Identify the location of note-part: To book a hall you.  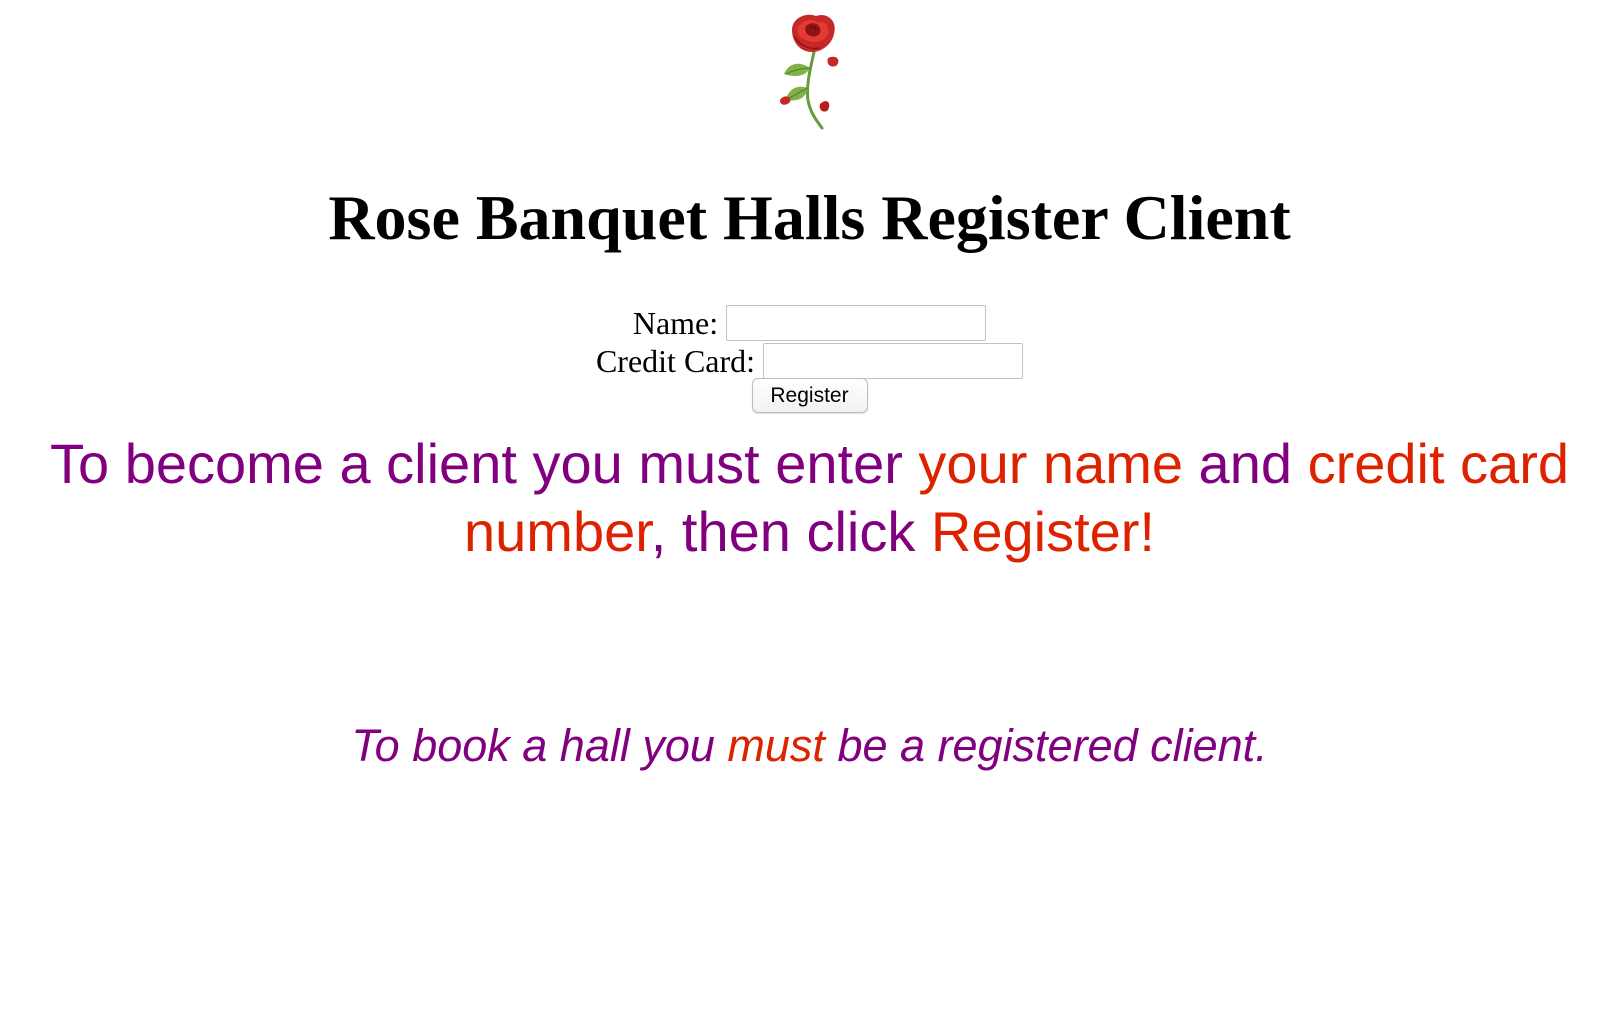
(539, 745).